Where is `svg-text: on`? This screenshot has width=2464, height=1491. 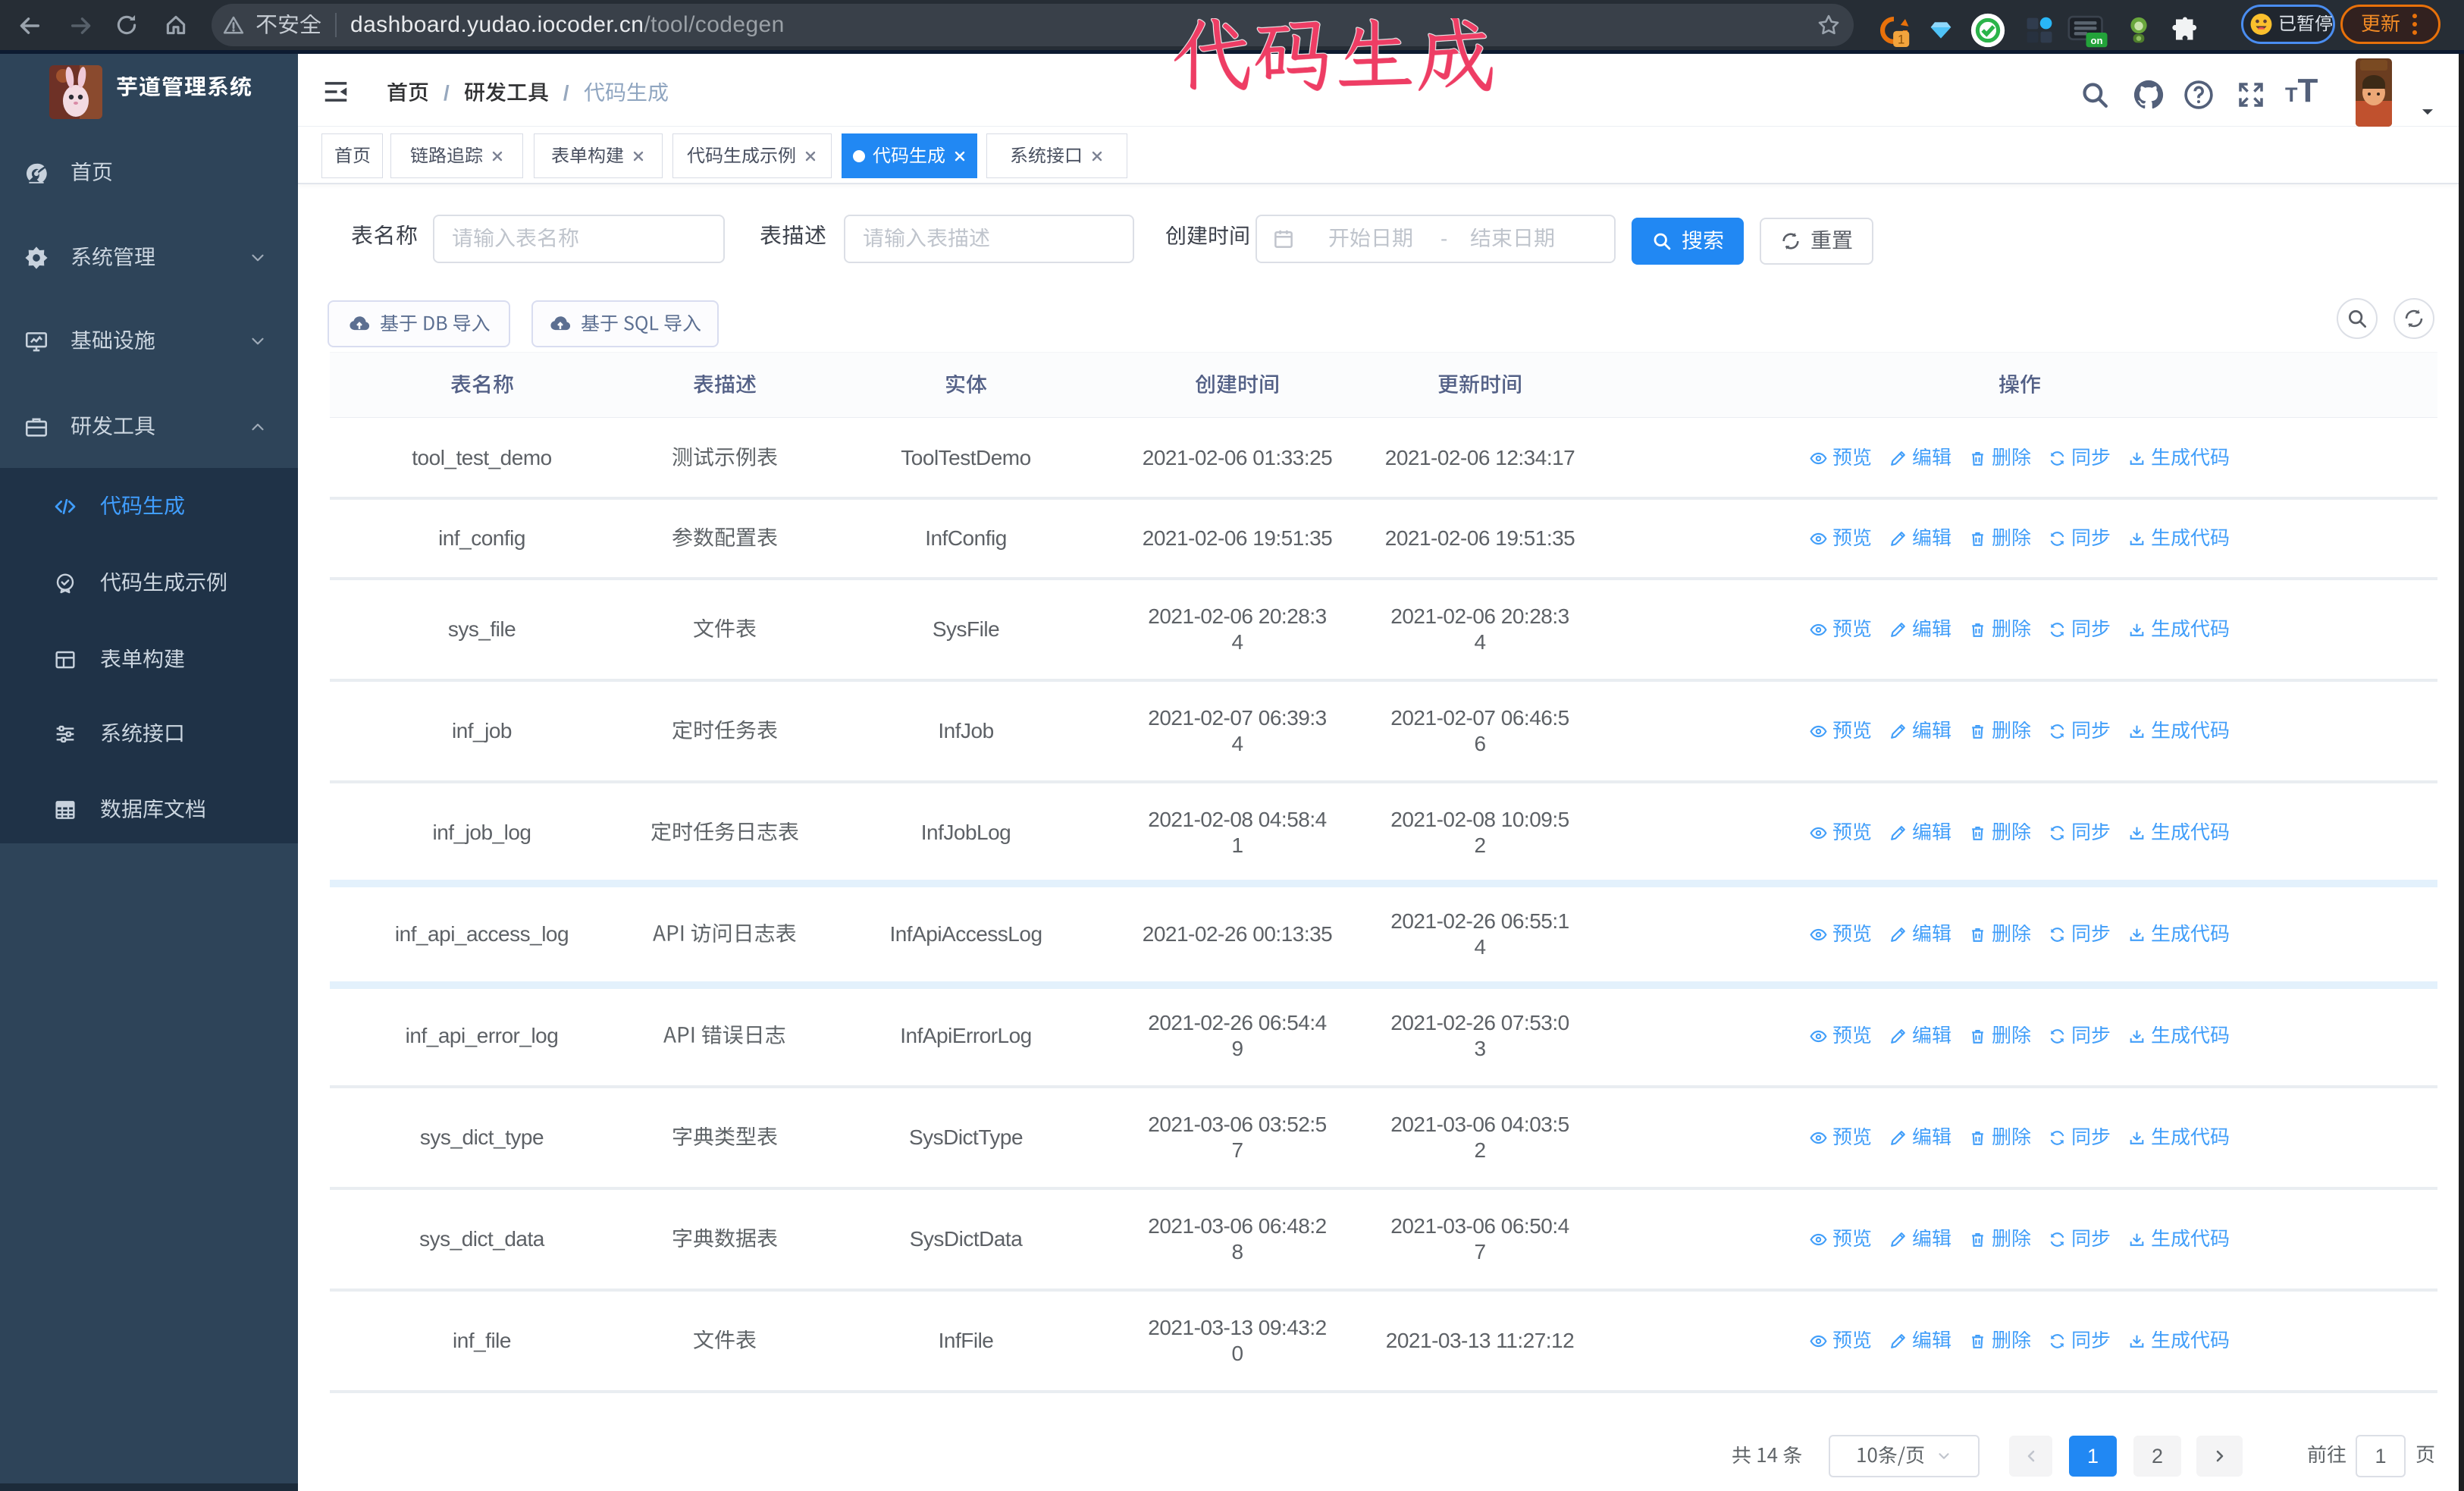
svg-text: on is located at coordinates (2096, 40).